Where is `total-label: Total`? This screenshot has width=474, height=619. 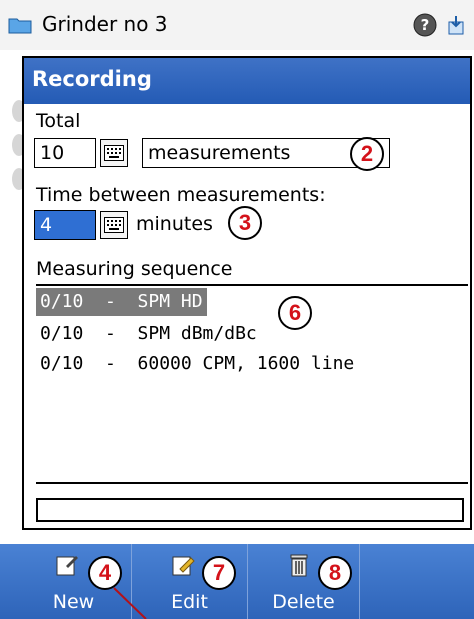
total-label: Total is located at coordinates (58, 121).